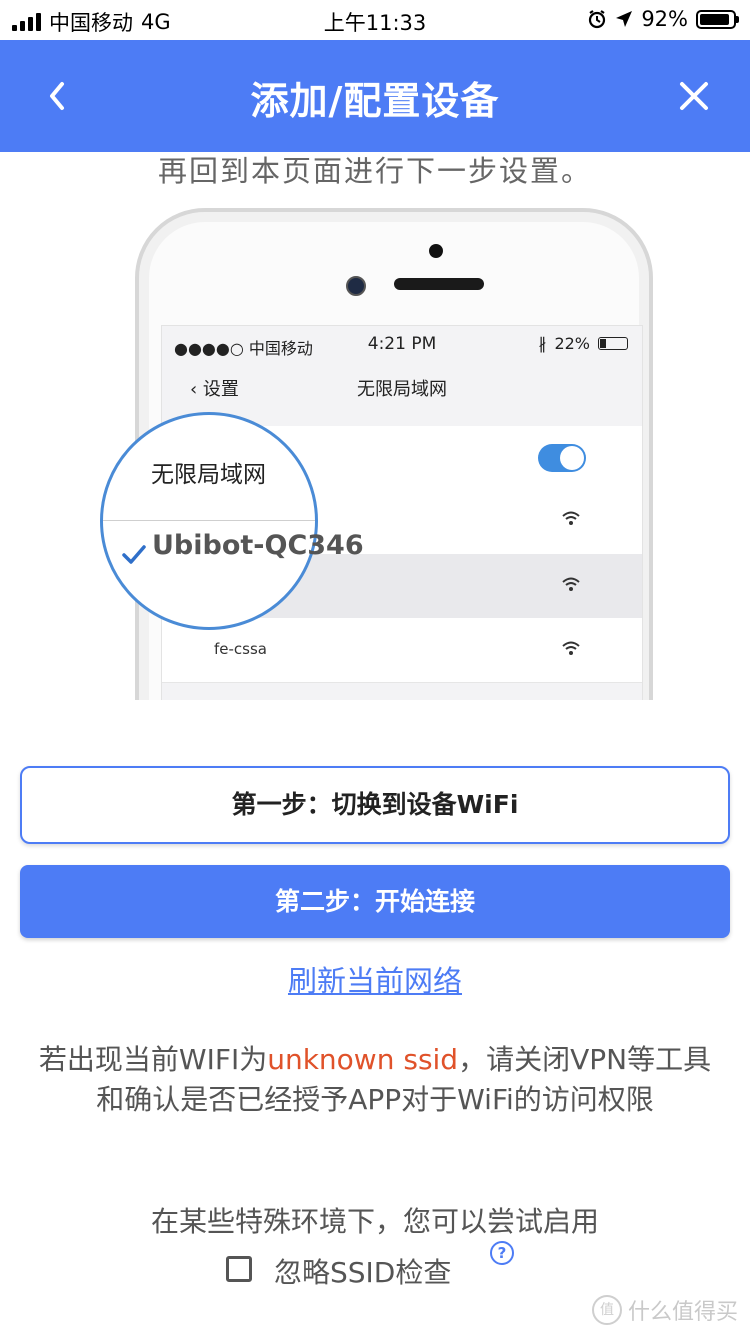 This screenshot has width=750, height=1334. Describe the element at coordinates (374, 171) in the screenshot. I see `intro-text: 再回到本页面进行下一步设置。` at that location.